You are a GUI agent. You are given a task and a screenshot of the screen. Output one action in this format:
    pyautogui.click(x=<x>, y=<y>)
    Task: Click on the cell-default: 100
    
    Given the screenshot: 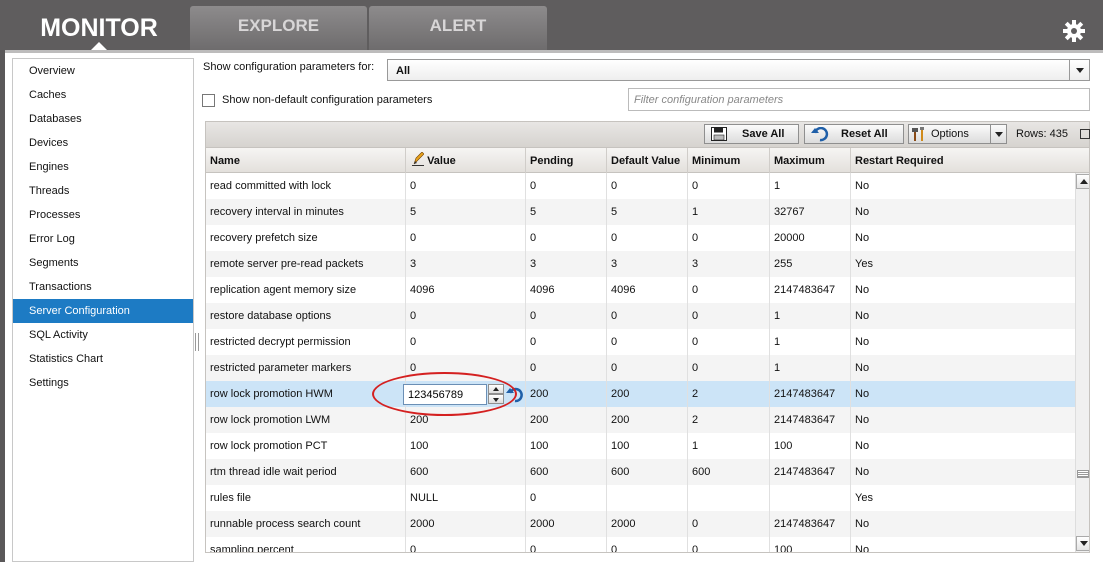 What is the action you would take?
    pyautogui.click(x=647, y=446)
    